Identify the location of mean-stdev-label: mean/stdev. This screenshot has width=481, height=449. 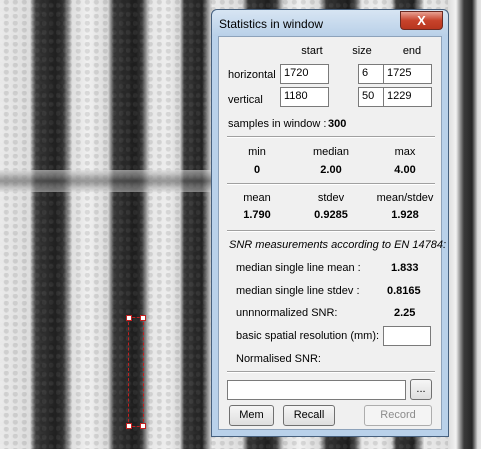
(405, 198).